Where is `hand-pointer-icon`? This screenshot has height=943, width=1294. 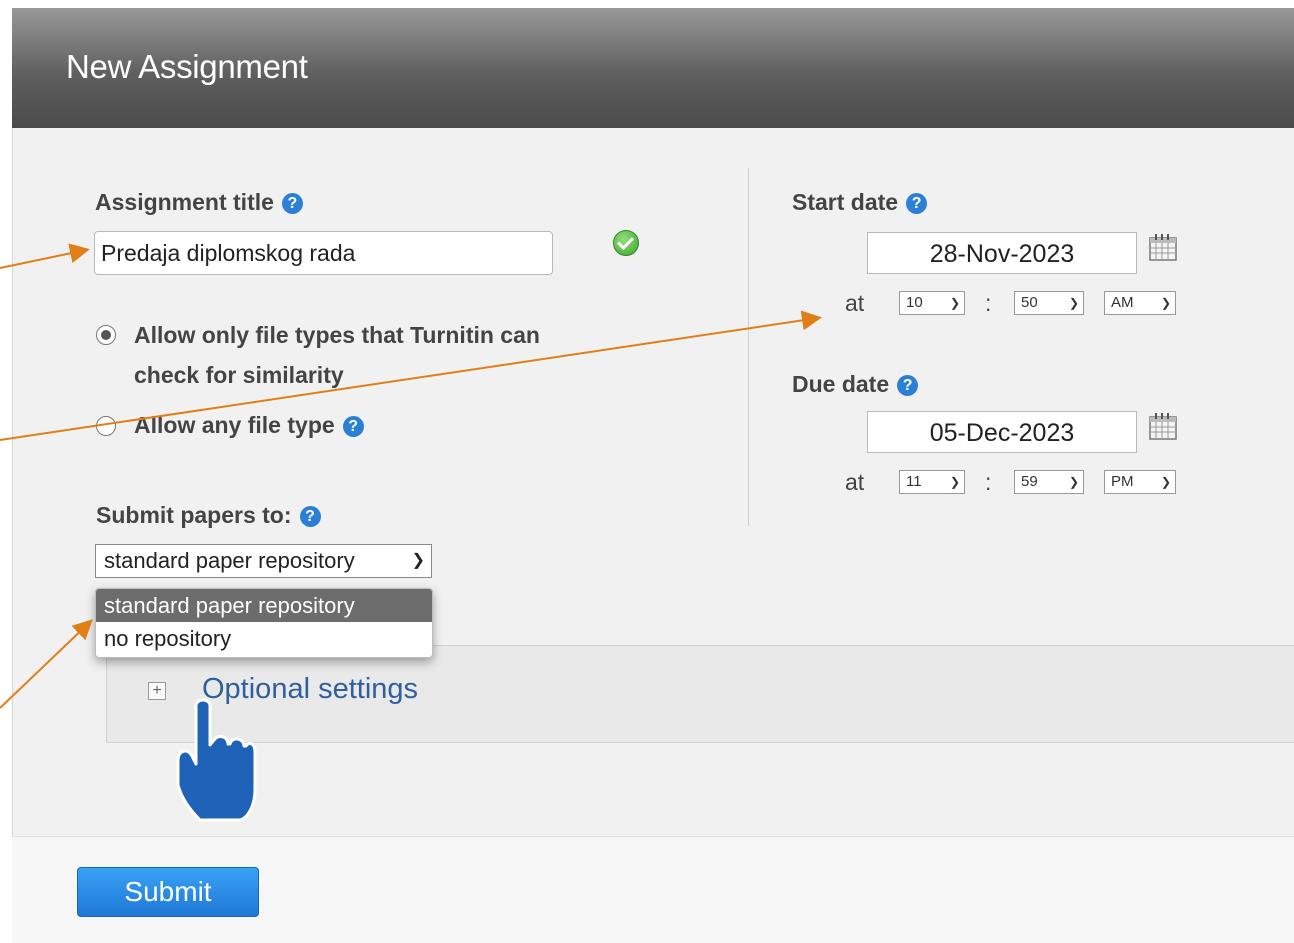 hand-pointer-icon is located at coordinates (216, 760).